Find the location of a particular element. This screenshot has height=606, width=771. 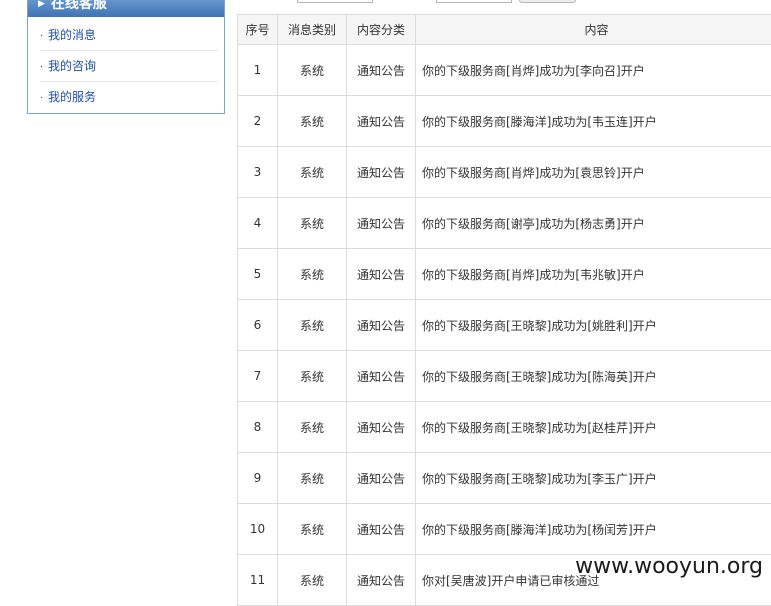

table-row: 9系统通知公告你的下级服务商[王晓黎]成功为[李玉广]开户 is located at coordinates (504, 478).